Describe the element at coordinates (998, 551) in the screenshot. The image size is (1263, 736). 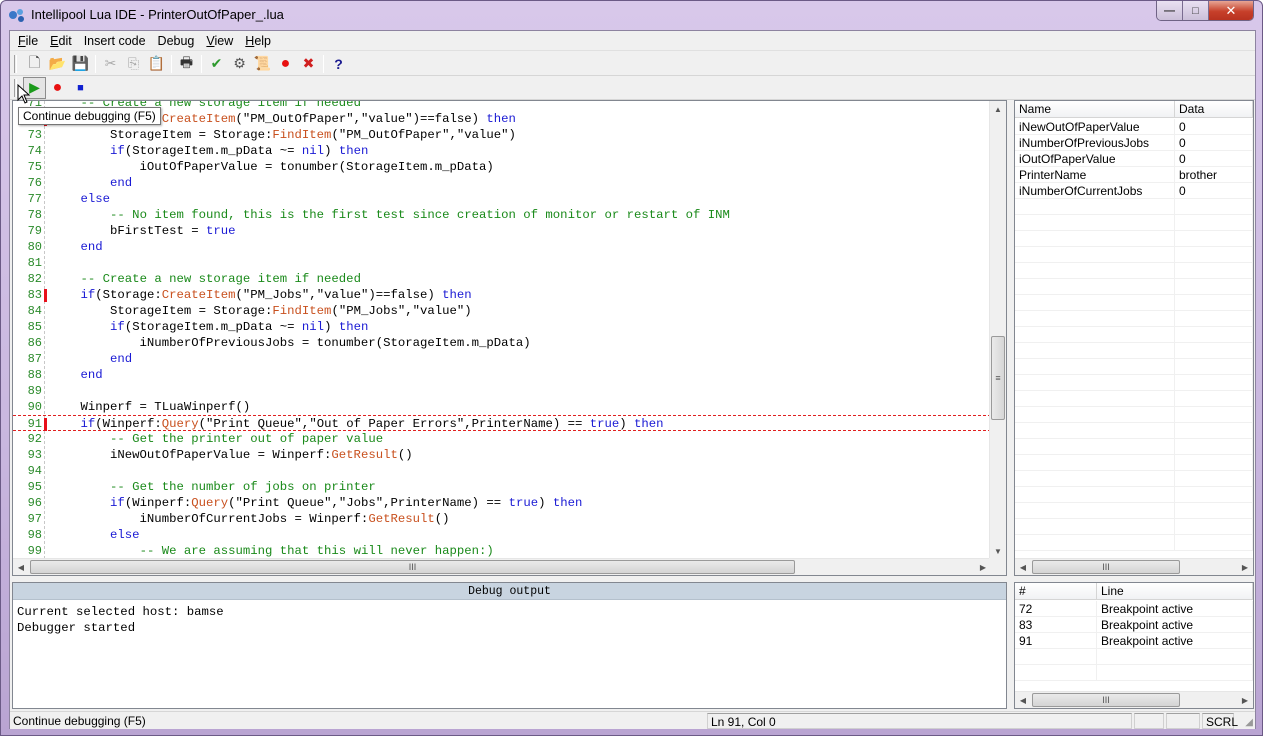
I see `scroll-down-arrow-icon: ▼` at that location.